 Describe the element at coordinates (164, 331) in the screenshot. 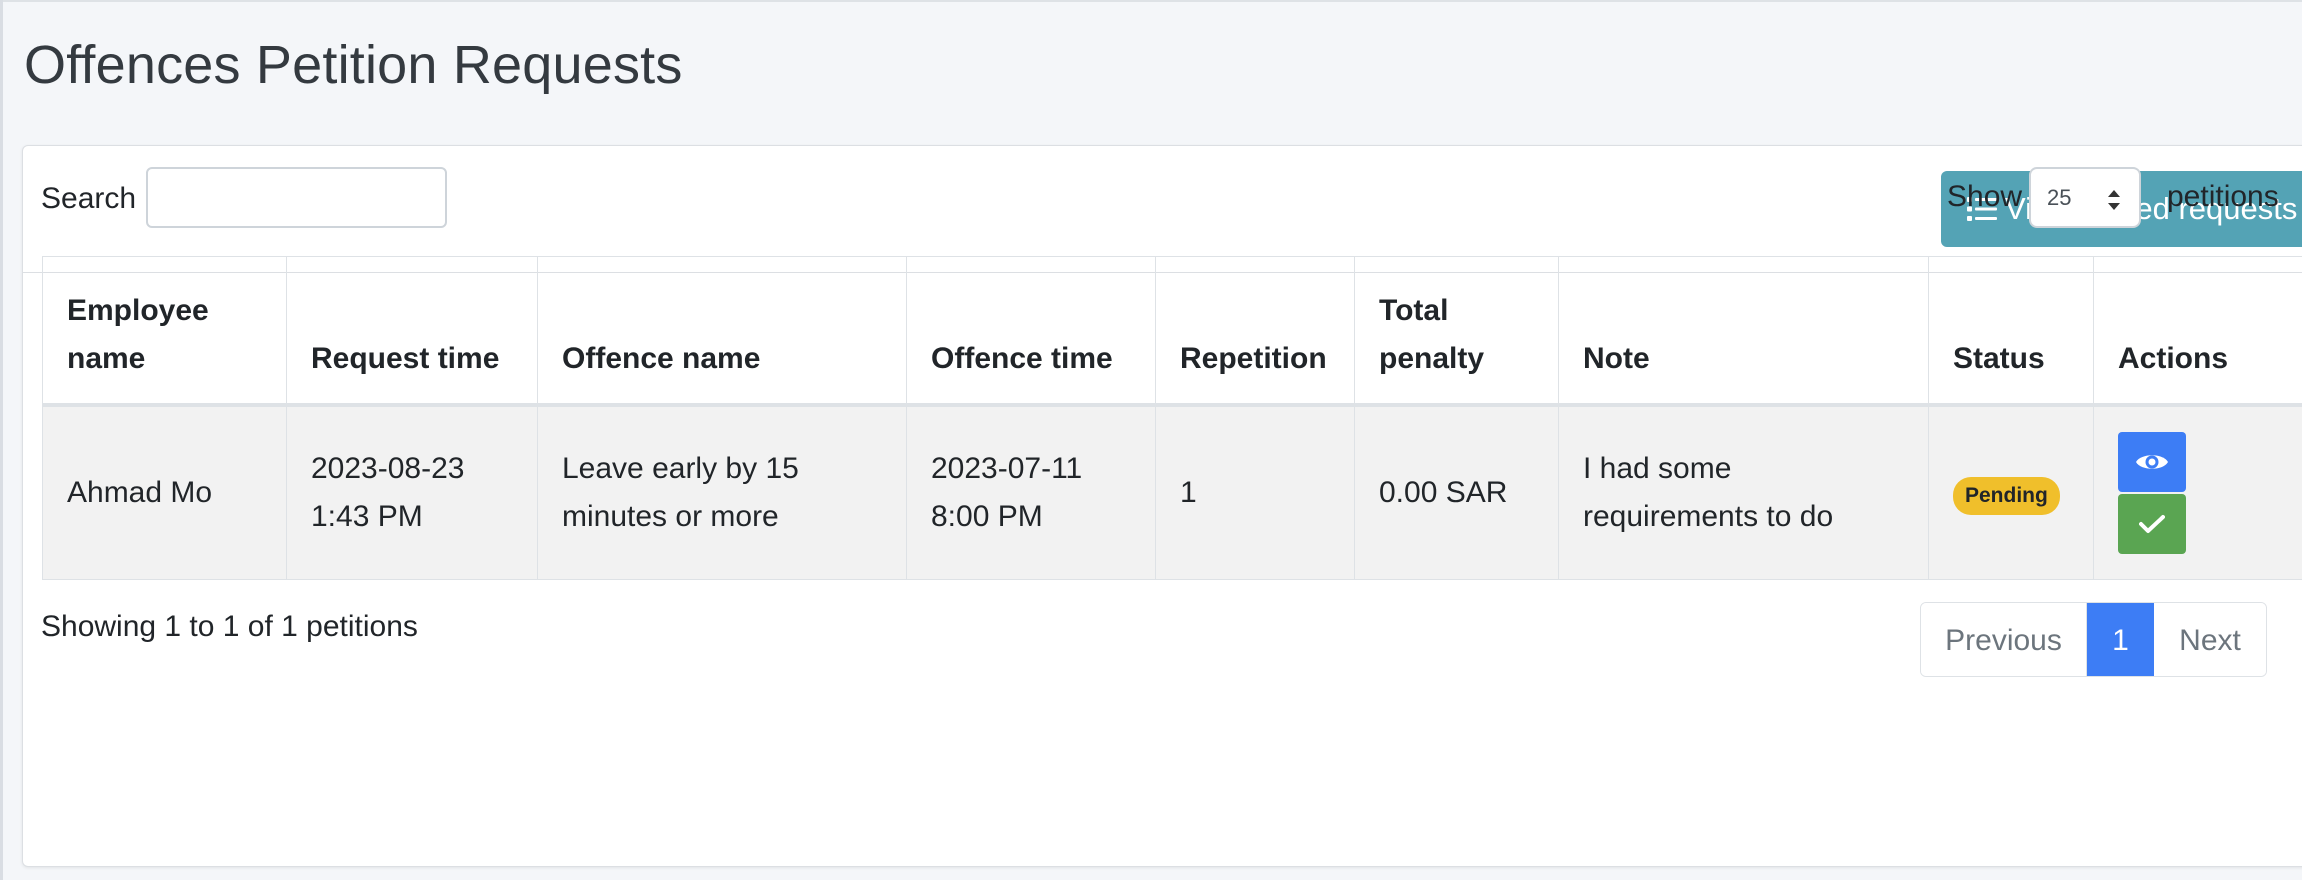

I see `col-employee-name: Employee name` at that location.